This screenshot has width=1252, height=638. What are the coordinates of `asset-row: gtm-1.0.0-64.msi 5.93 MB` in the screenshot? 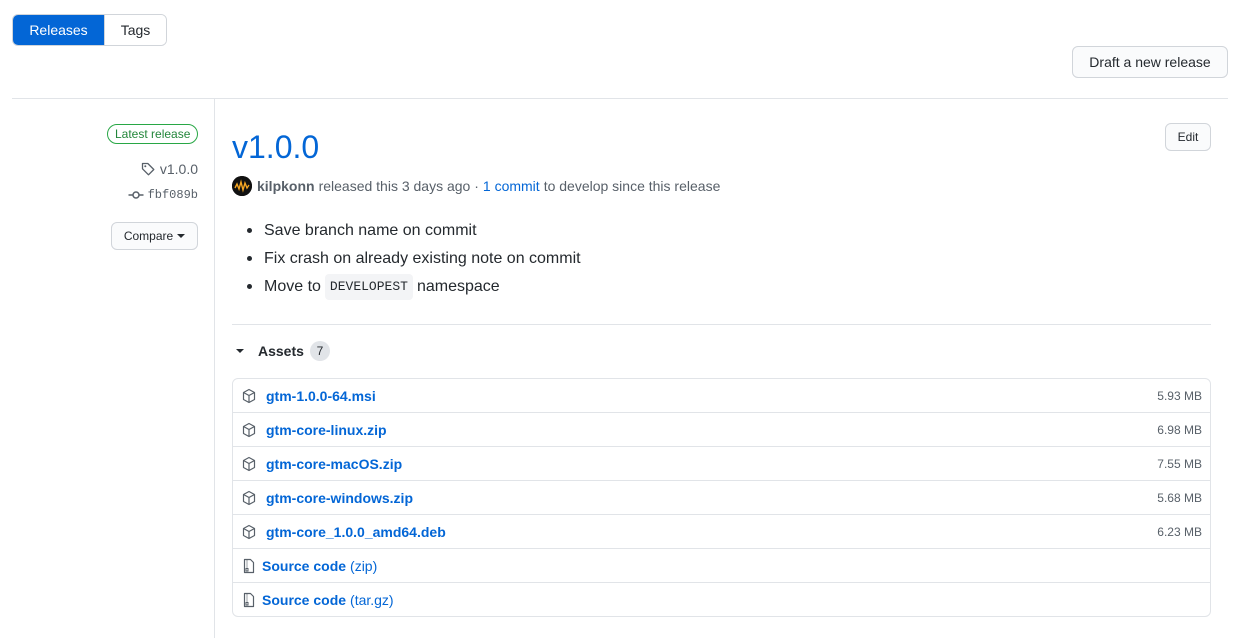 It's located at (721, 395).